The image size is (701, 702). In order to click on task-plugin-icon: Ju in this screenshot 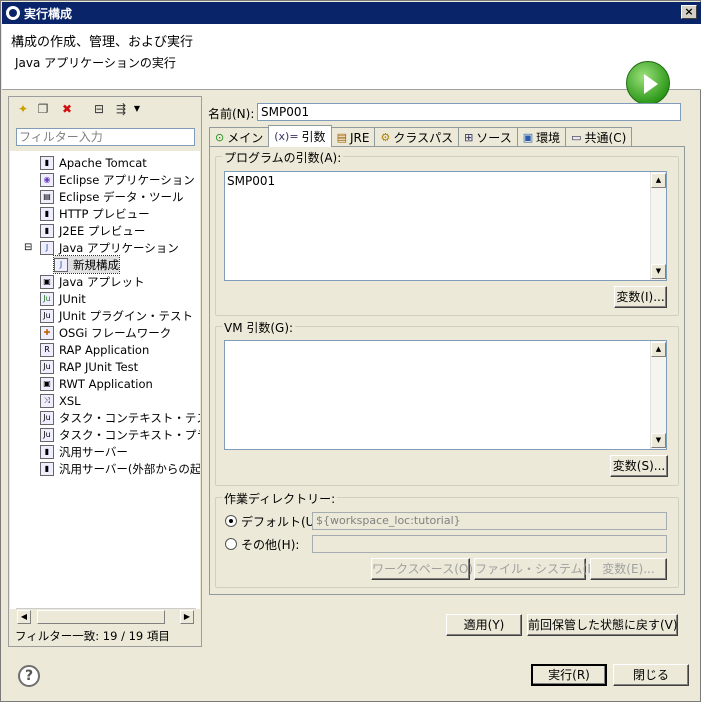, I will do `click(47, 434)`.